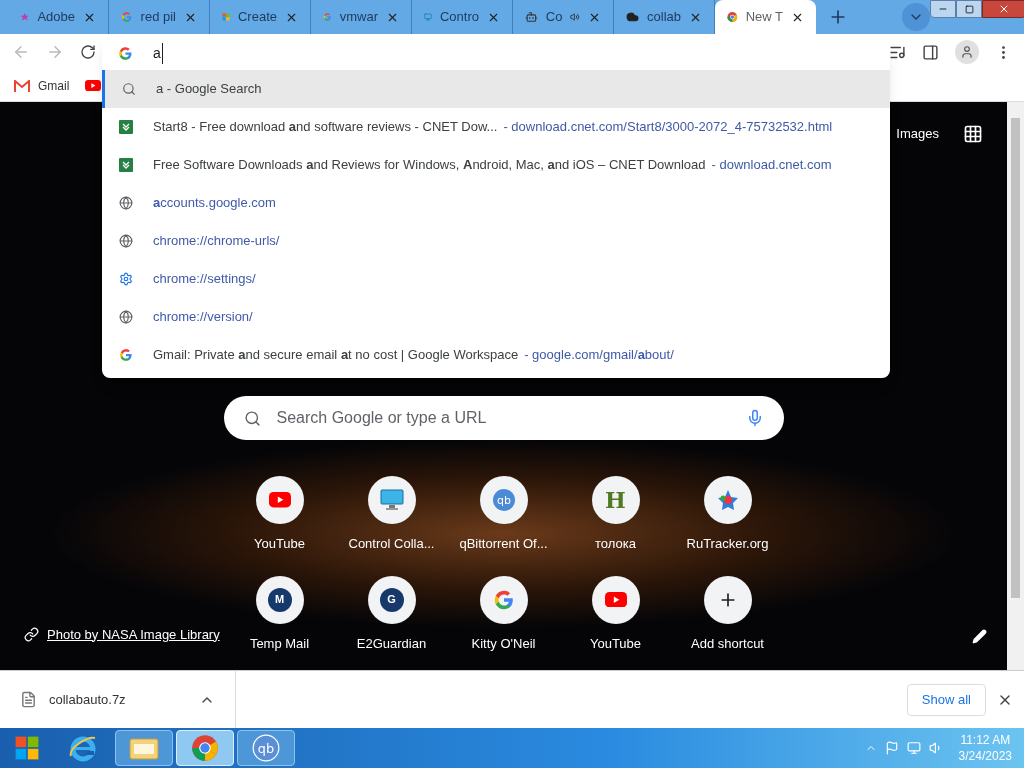 The image size is (1024, 768). What do you see at coordinates (28, 699) in the screenshot?
I see `file-icon` at bounding box center [28, 699].